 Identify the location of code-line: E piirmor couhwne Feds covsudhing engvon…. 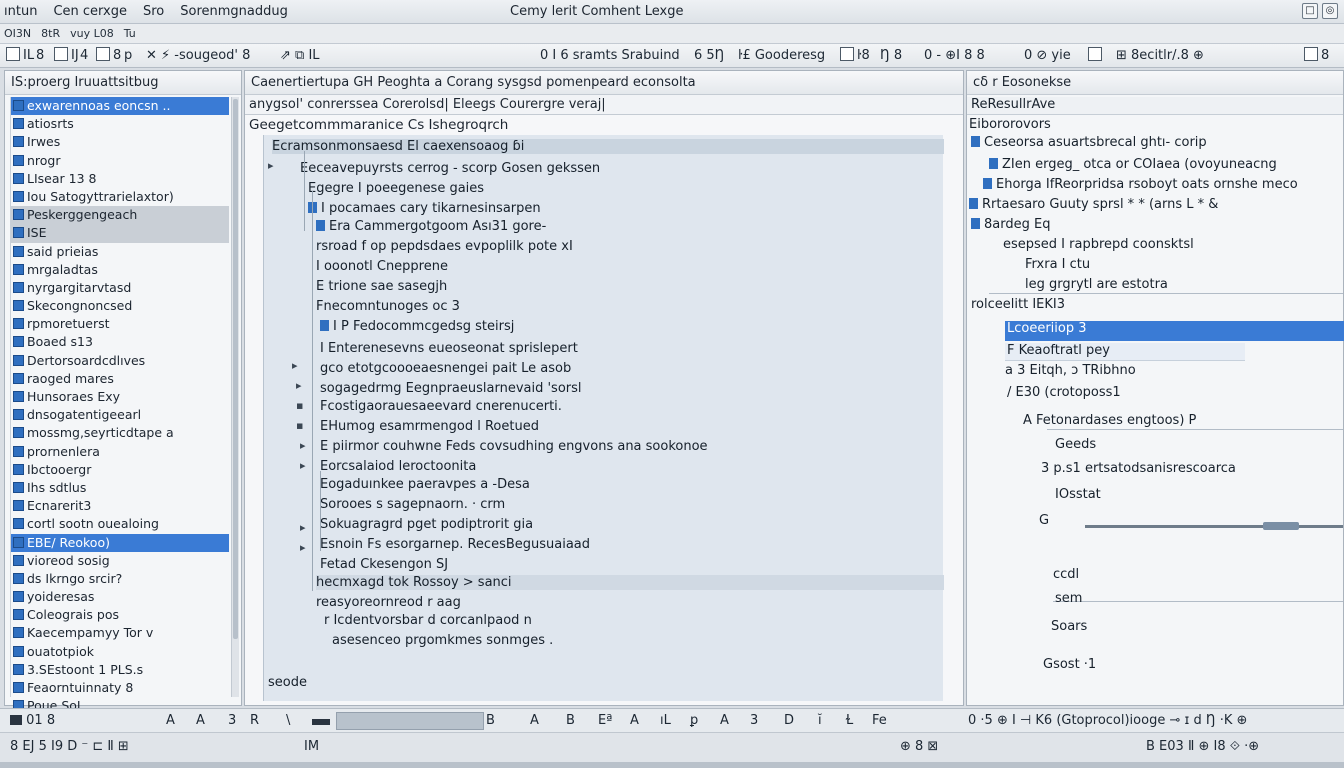
(514, 446).